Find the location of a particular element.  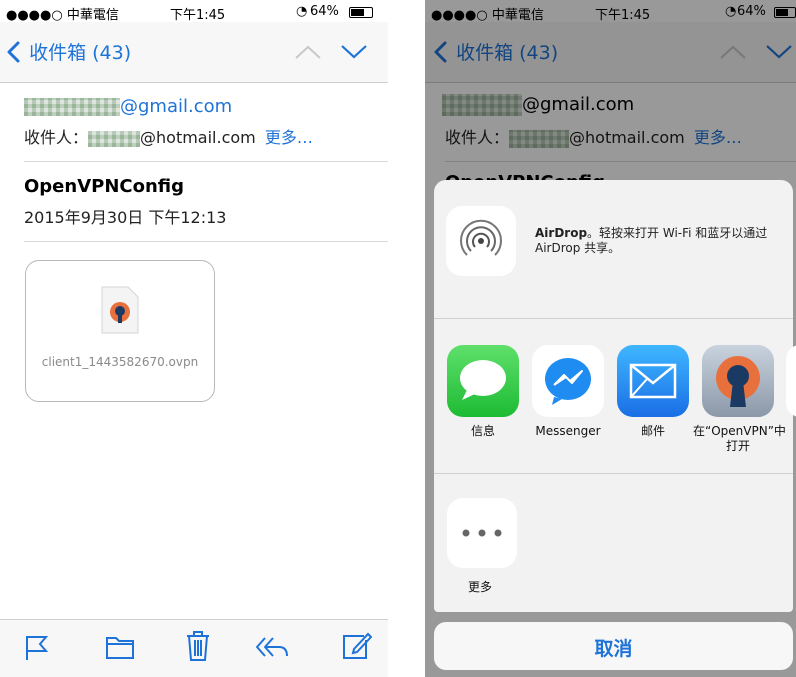

app-label-messages: 信息 is located at coordinates (482, 431).